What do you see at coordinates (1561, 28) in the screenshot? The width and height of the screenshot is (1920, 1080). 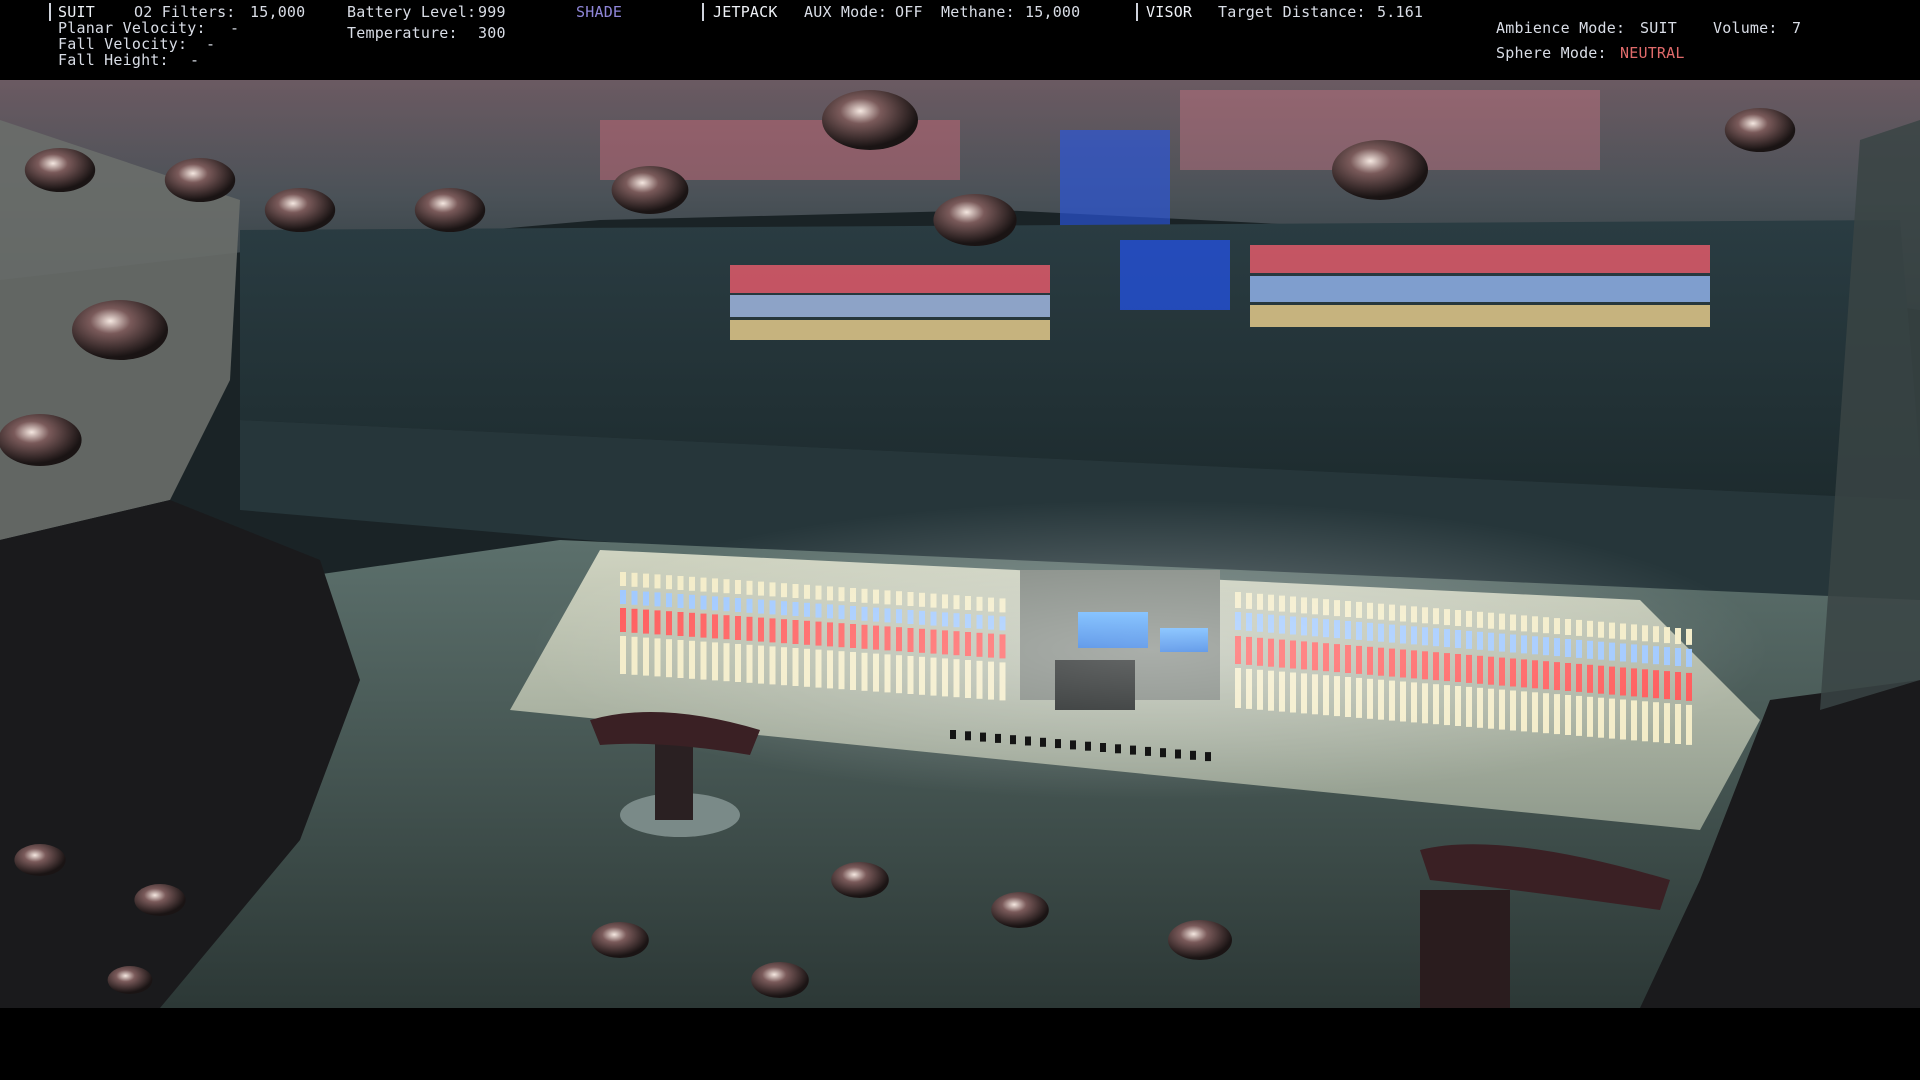 I see `ambience-mode-label: Ambience Mode:` at bounding box center [1561, 28].